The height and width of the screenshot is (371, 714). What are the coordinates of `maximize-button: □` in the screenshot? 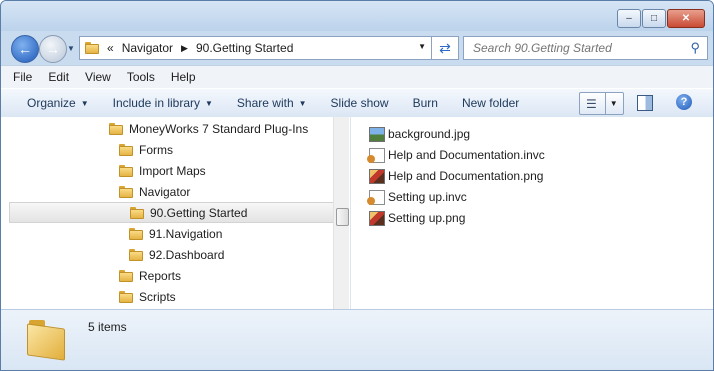 It's located at (654, 18).